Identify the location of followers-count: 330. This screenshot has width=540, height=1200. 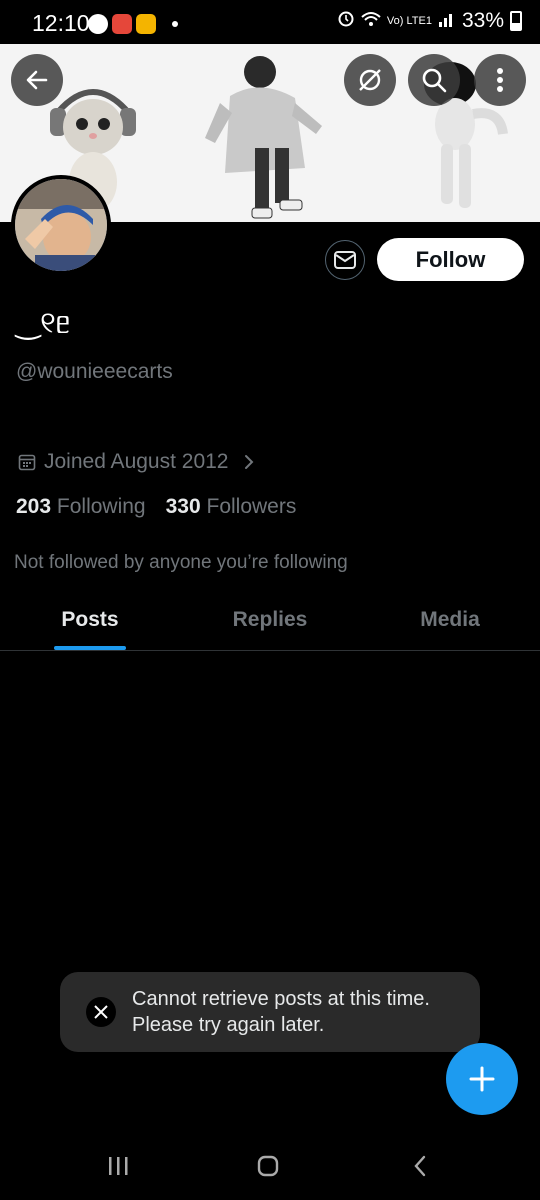
(183, 506).